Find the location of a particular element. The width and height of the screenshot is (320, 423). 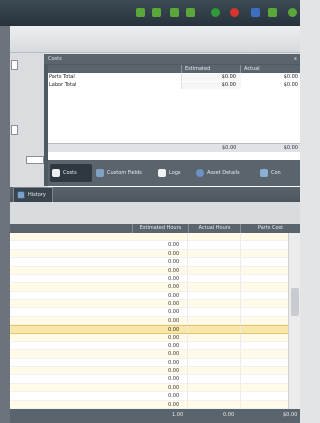

total-actual: $0.00 is located at coordinates (290, 148).